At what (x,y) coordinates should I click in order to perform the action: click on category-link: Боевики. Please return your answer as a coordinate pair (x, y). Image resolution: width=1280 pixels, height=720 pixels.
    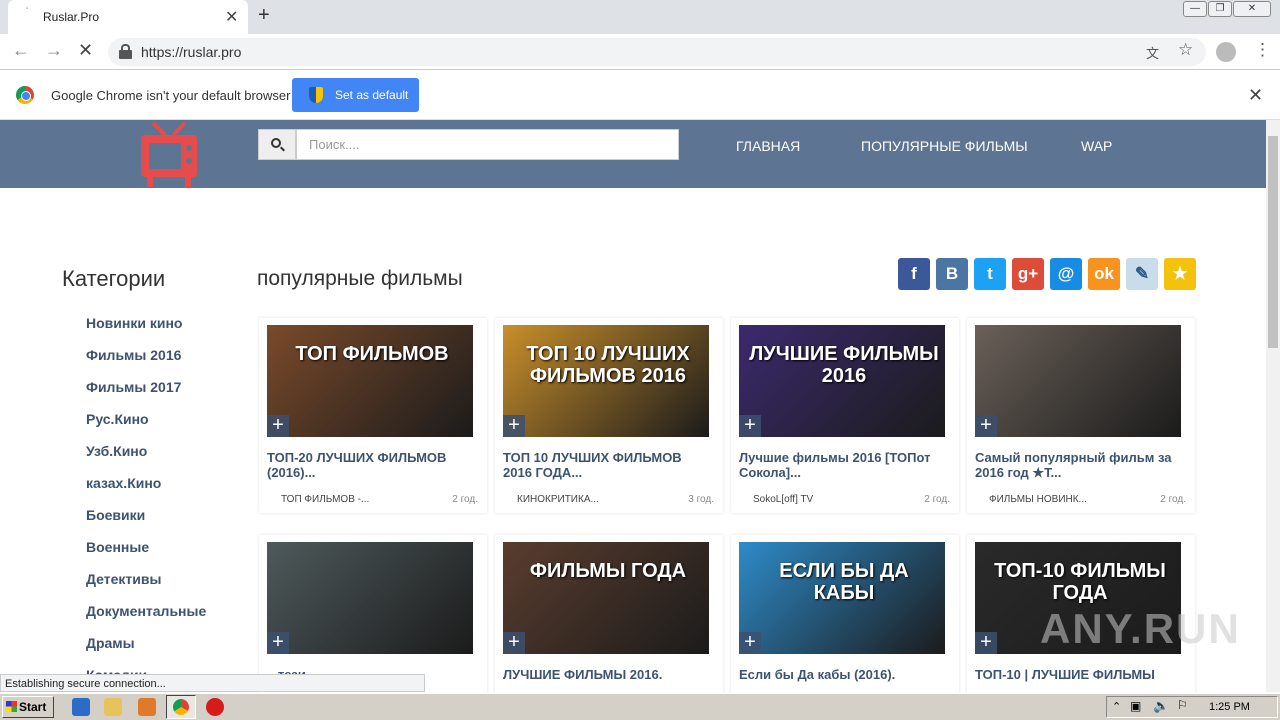
    Looking at the image, I should click on (115, 515).